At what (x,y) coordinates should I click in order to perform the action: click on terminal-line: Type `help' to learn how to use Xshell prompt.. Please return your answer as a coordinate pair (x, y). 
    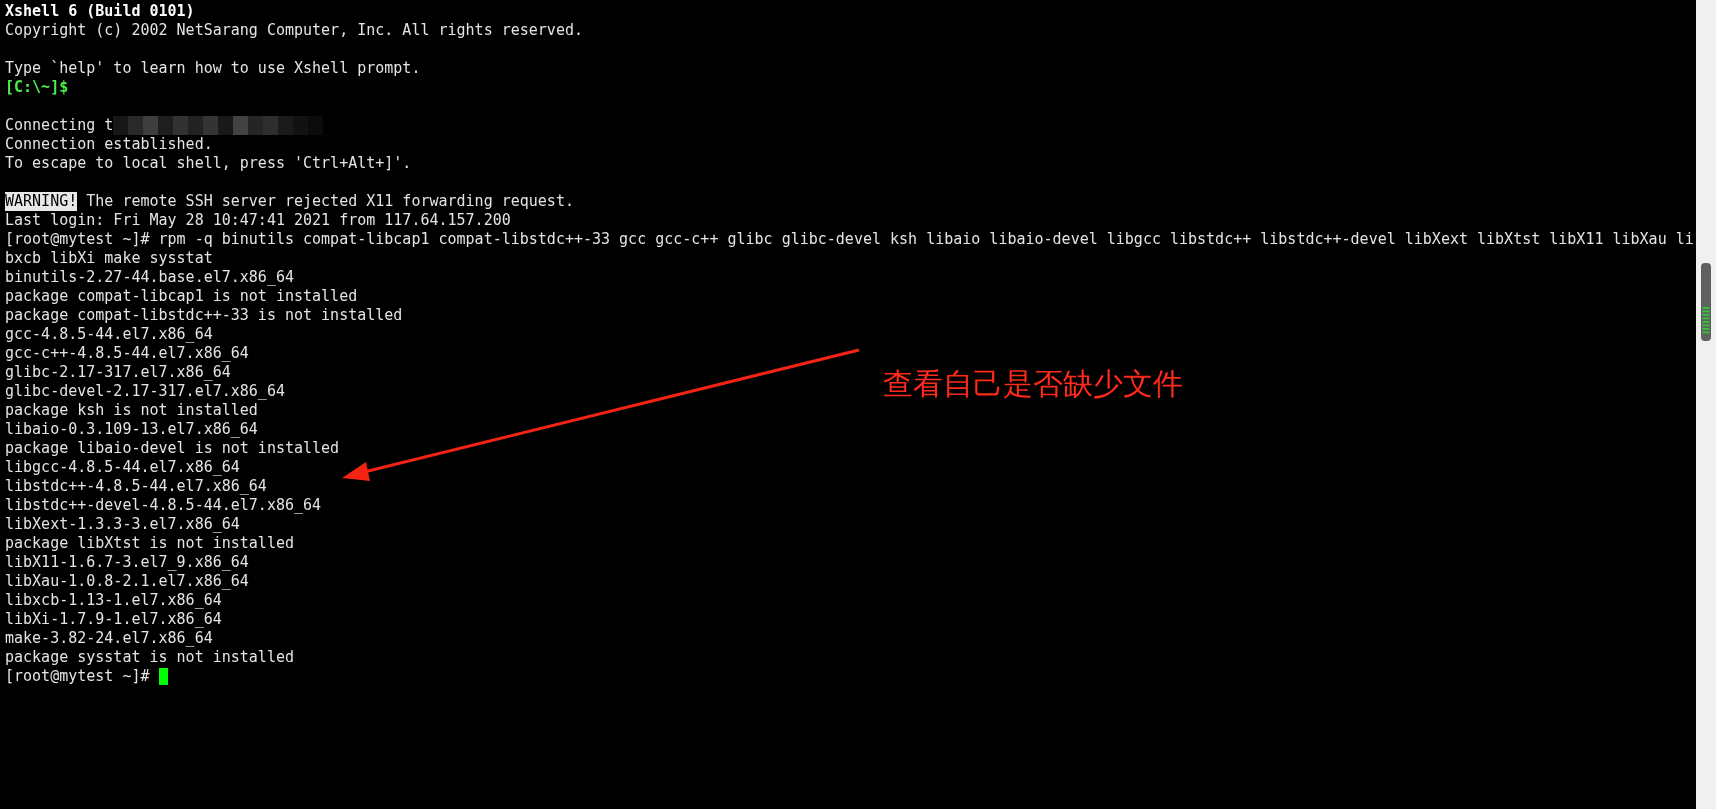
    Looking at the image, I should click on (213, 68).